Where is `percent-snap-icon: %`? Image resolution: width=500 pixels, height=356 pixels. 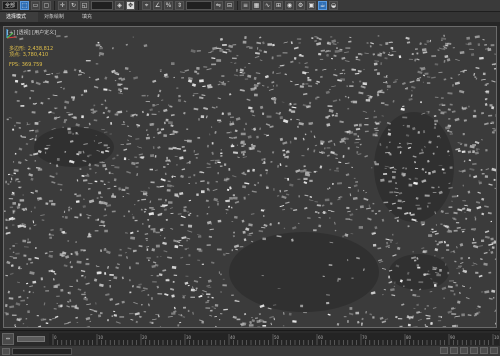
percent-snap-icon: % is located at coordinates (169, 5).